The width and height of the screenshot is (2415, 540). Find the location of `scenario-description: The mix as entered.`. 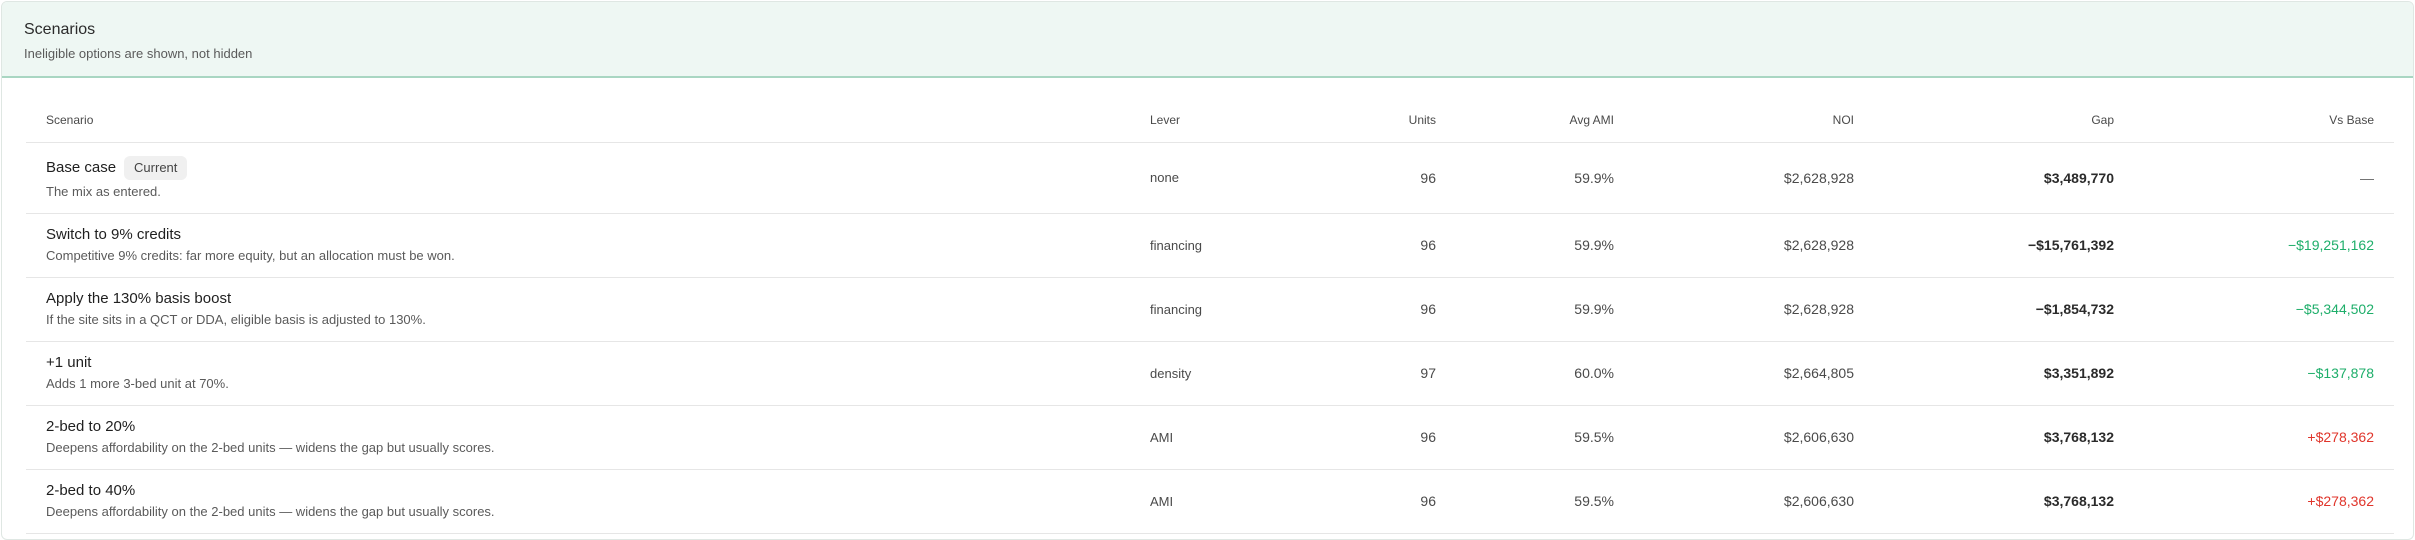

scenario-description: The mix as entered. is located at coordinates (103, 191).